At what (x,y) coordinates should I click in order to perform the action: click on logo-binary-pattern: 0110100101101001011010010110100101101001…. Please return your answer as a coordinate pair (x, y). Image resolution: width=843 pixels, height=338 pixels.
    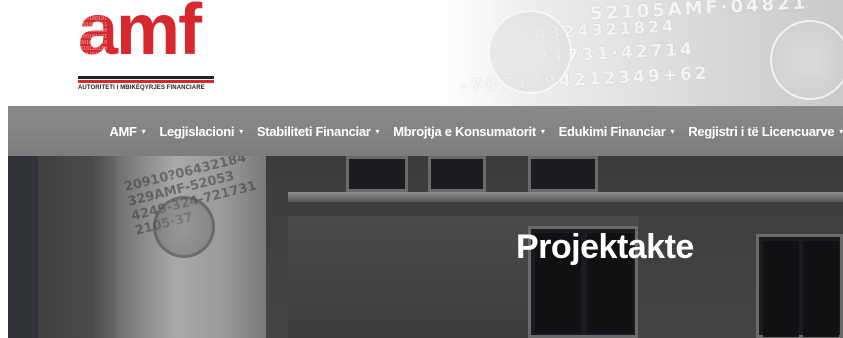
    Looking at the image, I should click on (94, 40).